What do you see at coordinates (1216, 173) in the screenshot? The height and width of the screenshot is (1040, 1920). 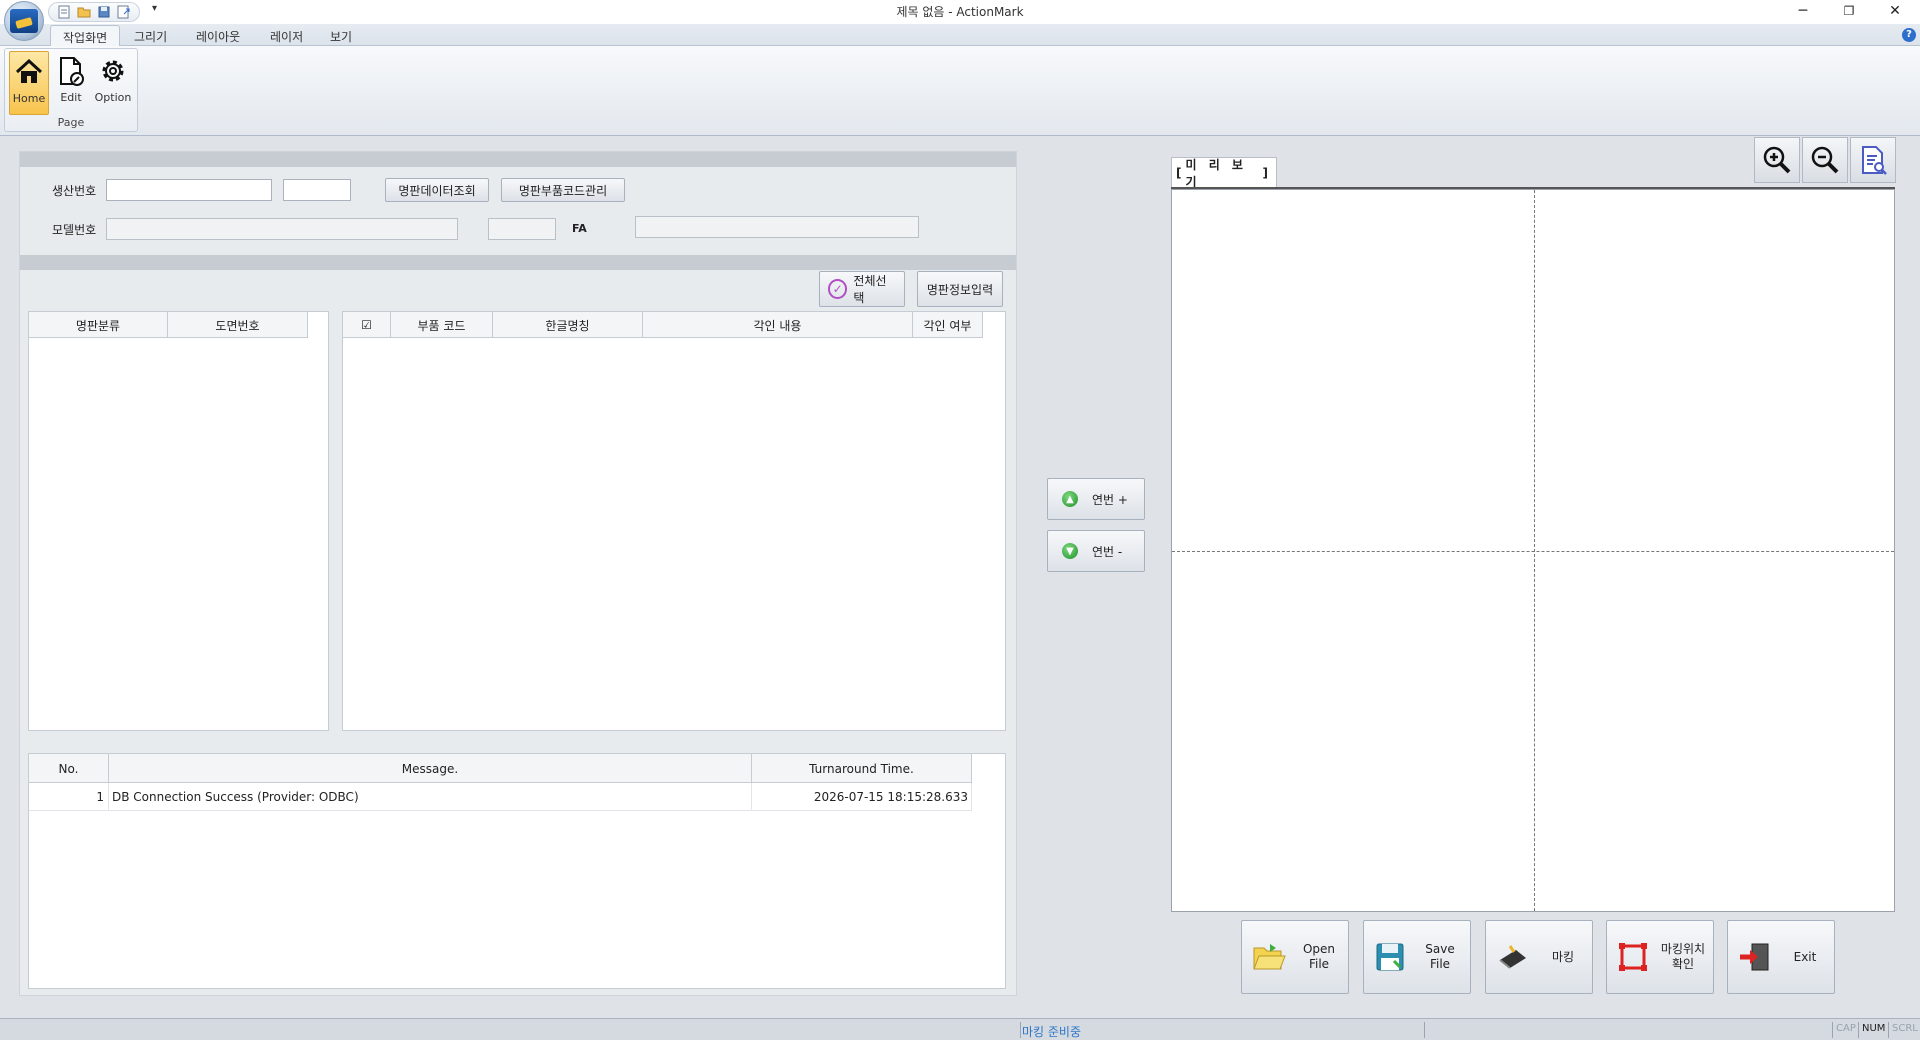 I see `preview-tab-title: 미 리 보 기` at bounding box center [1216, 173].